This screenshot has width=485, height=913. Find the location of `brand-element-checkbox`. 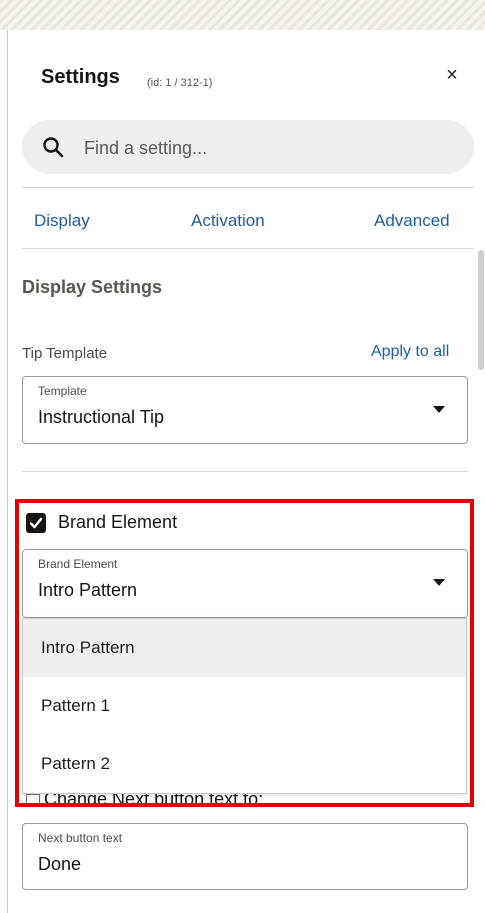

brand-element-checkbox is located at coordinates (36, 523).